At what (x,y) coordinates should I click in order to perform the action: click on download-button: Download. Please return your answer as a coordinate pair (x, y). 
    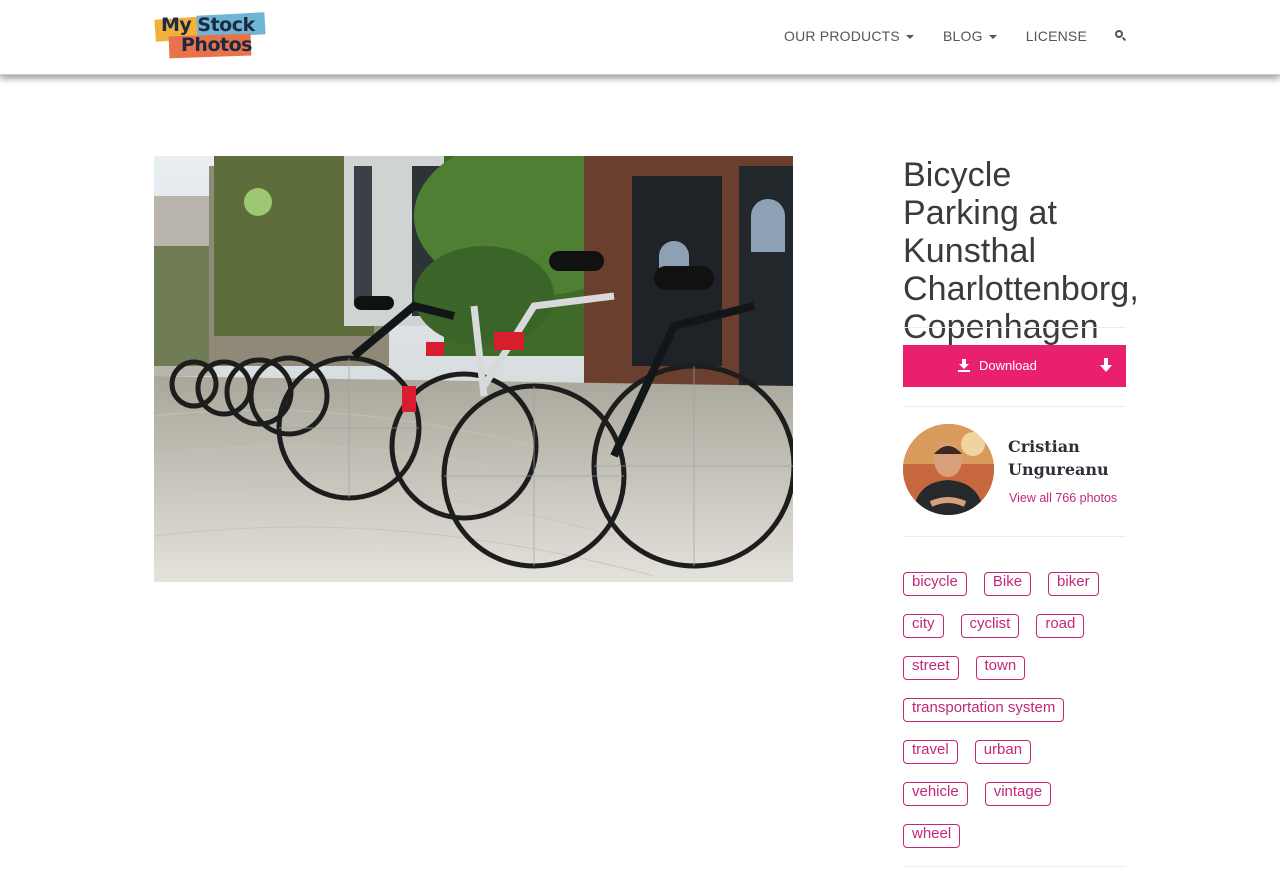
    Looking at the image, I should click on (1014, 366).